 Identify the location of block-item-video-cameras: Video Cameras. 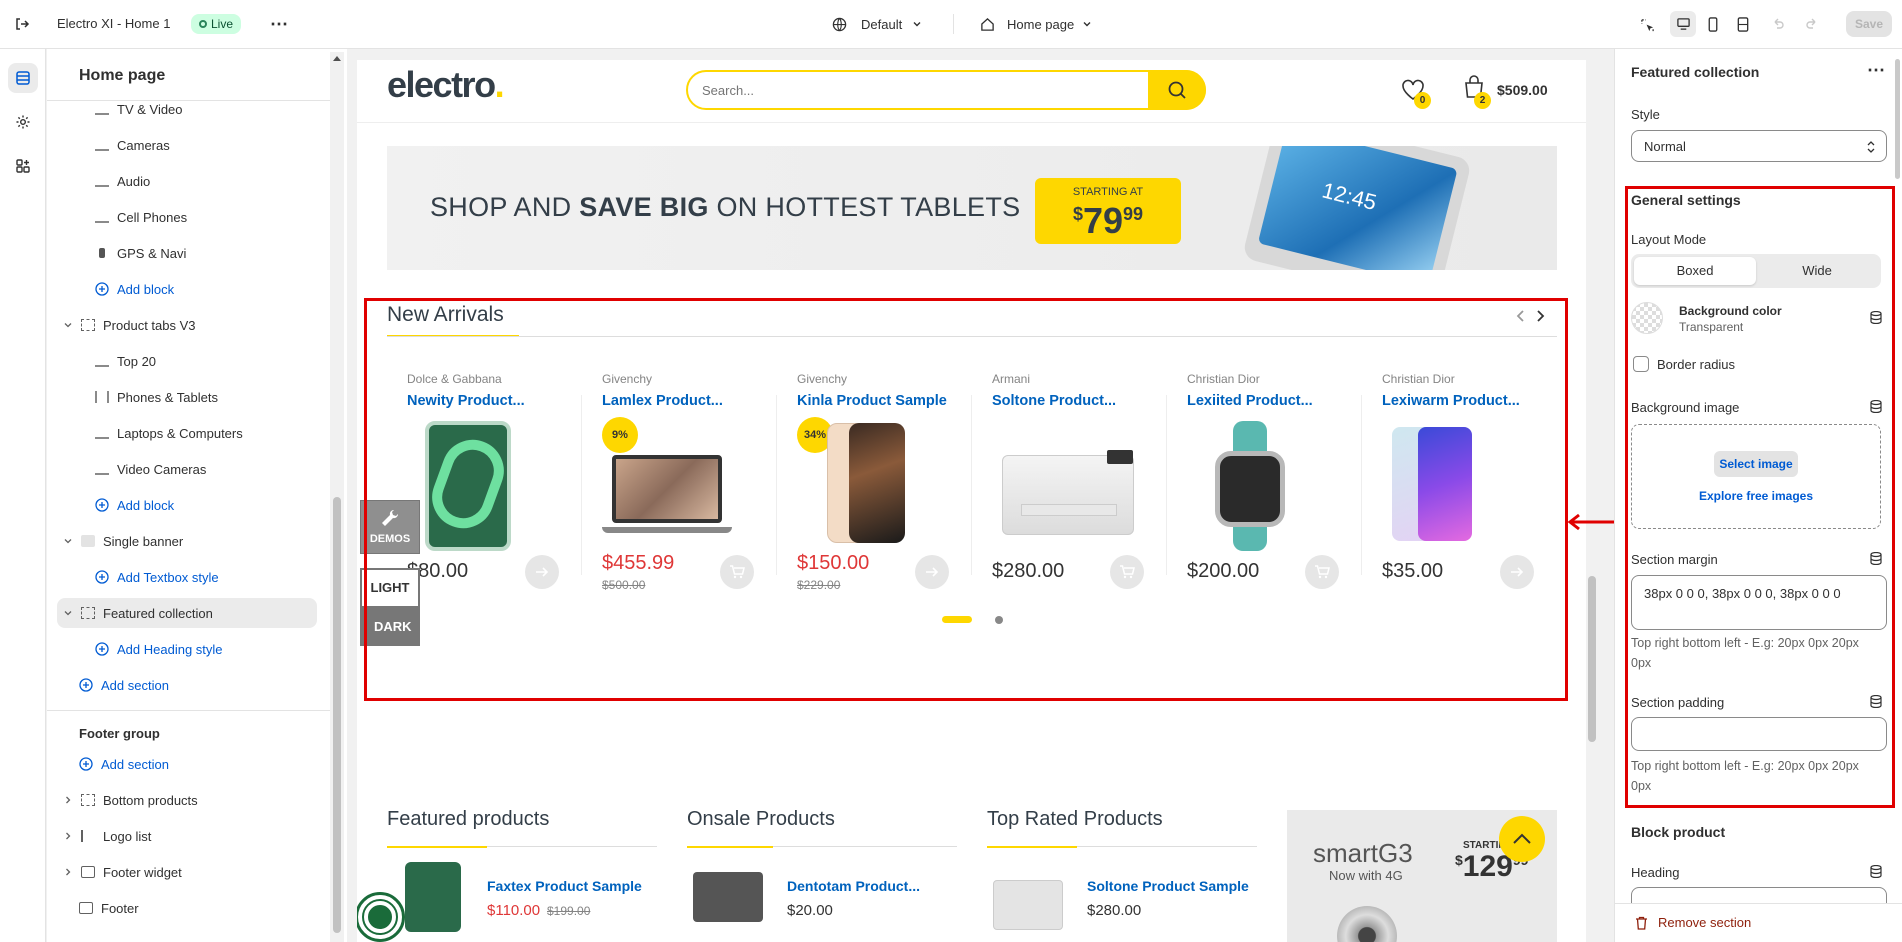
(197, 469).